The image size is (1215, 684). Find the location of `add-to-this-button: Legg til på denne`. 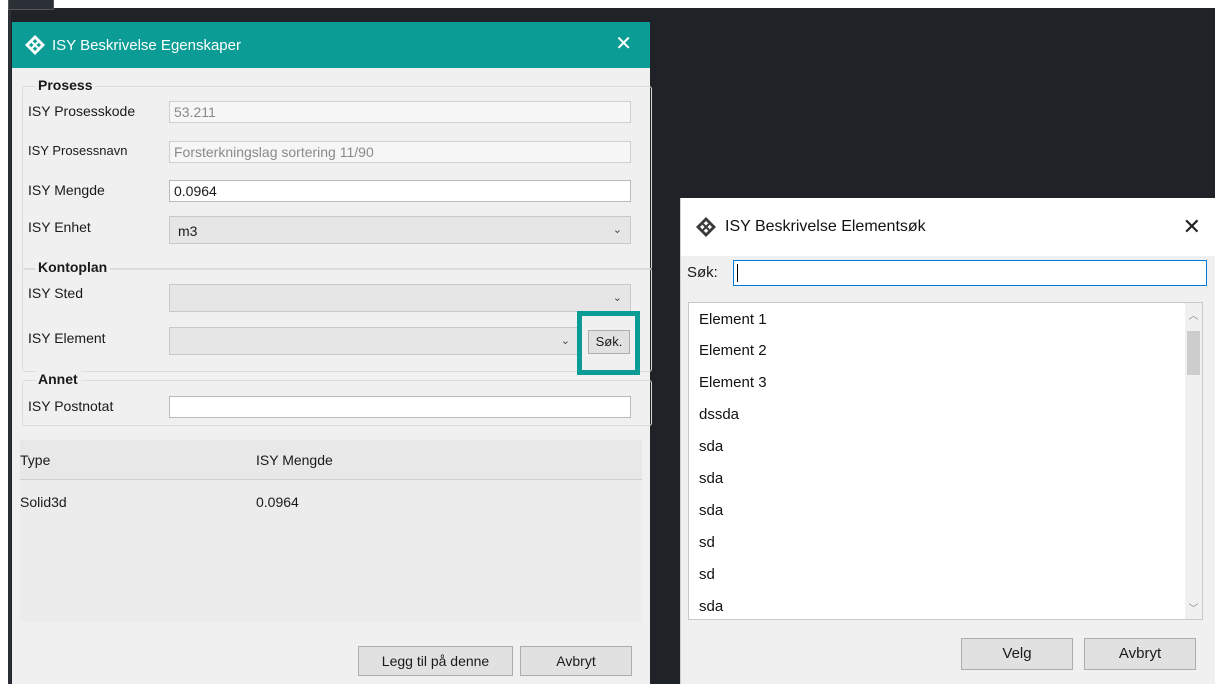

add-to-this-button: Legg til på denne is located at coordinates (435, 661).